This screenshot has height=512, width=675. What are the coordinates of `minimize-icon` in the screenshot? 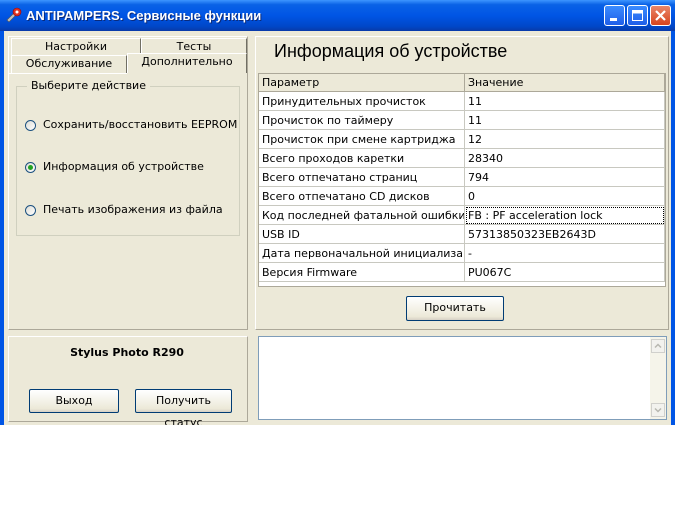 It's located at (613, 19).